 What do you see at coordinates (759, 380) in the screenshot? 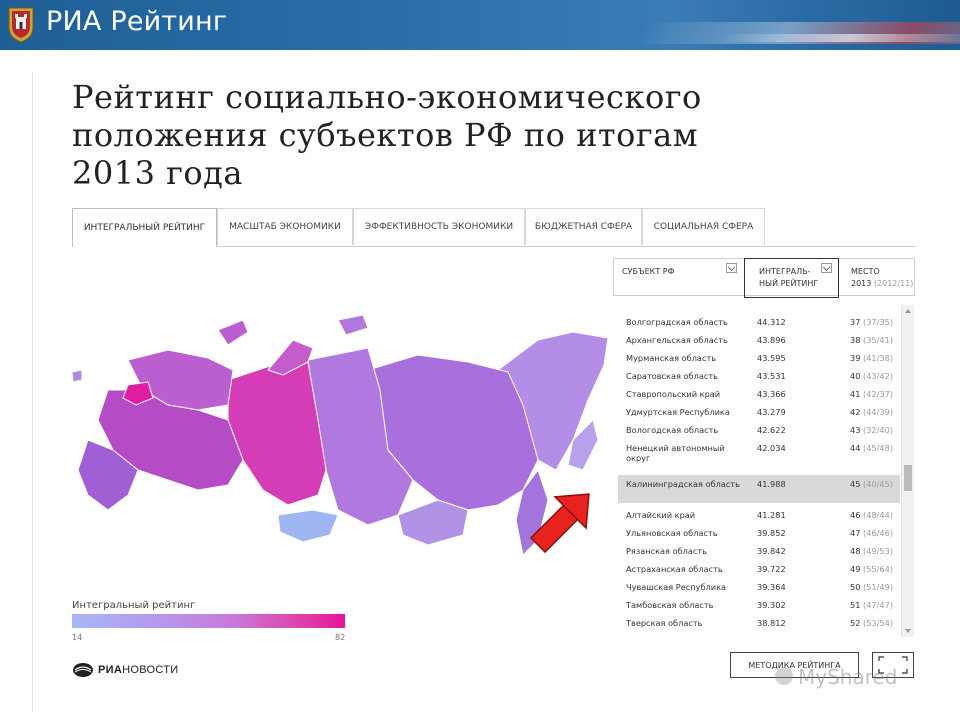
I see `table-row: Саратовская область 43.531 40 (43/42)` at bounding box center [759, 380].